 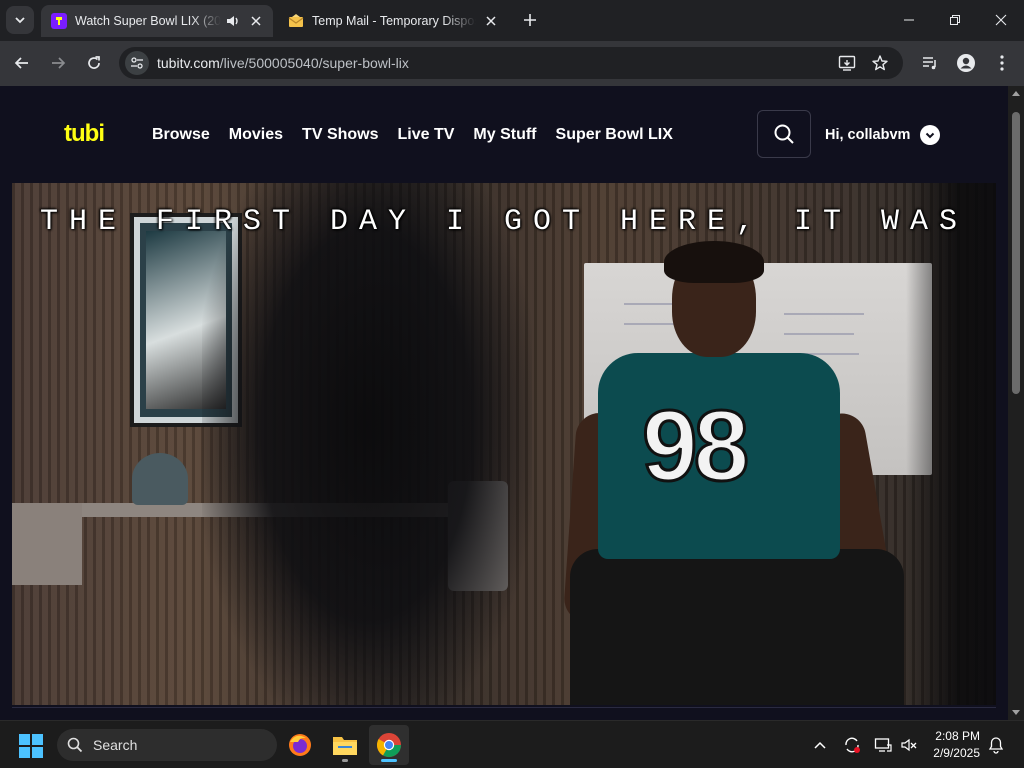 I want to click on tubi-favicon-icon, so click(x=59, y=21).